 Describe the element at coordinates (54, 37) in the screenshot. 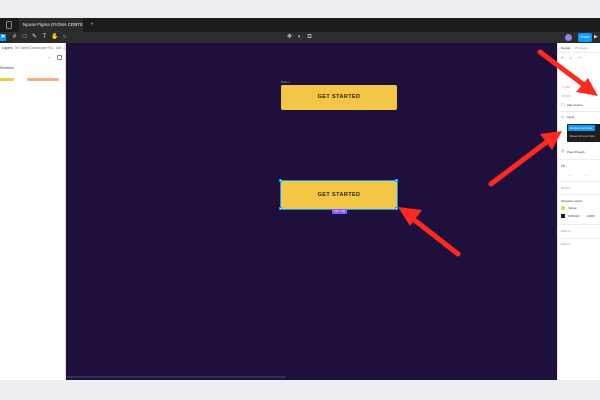

I see `hand-tool-icon: ✋` at that location.